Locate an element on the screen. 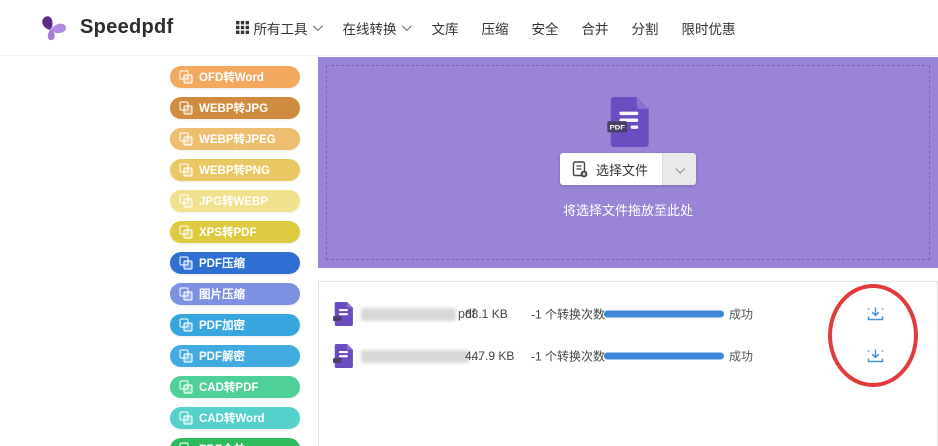 This screenshot has width=938, height=446. sidebar-item-cad-to-word: CAD转Word is located at coordinates (235, 418).